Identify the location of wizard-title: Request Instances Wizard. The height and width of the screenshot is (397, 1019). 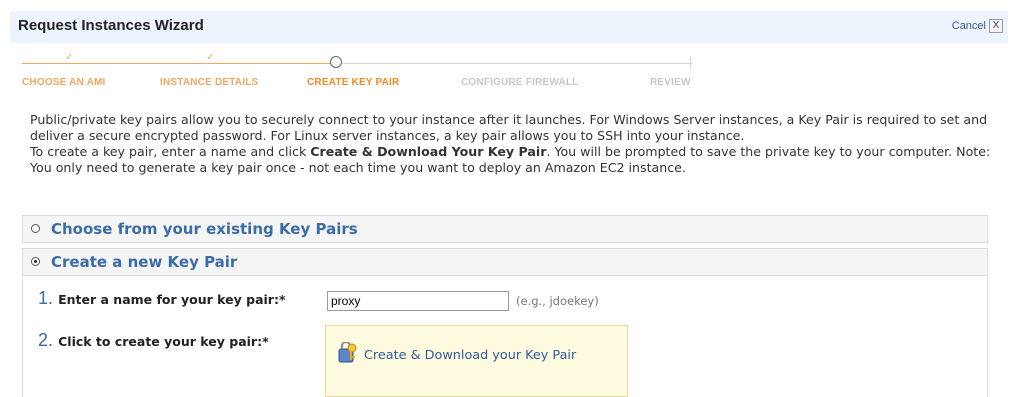
(111, 25).